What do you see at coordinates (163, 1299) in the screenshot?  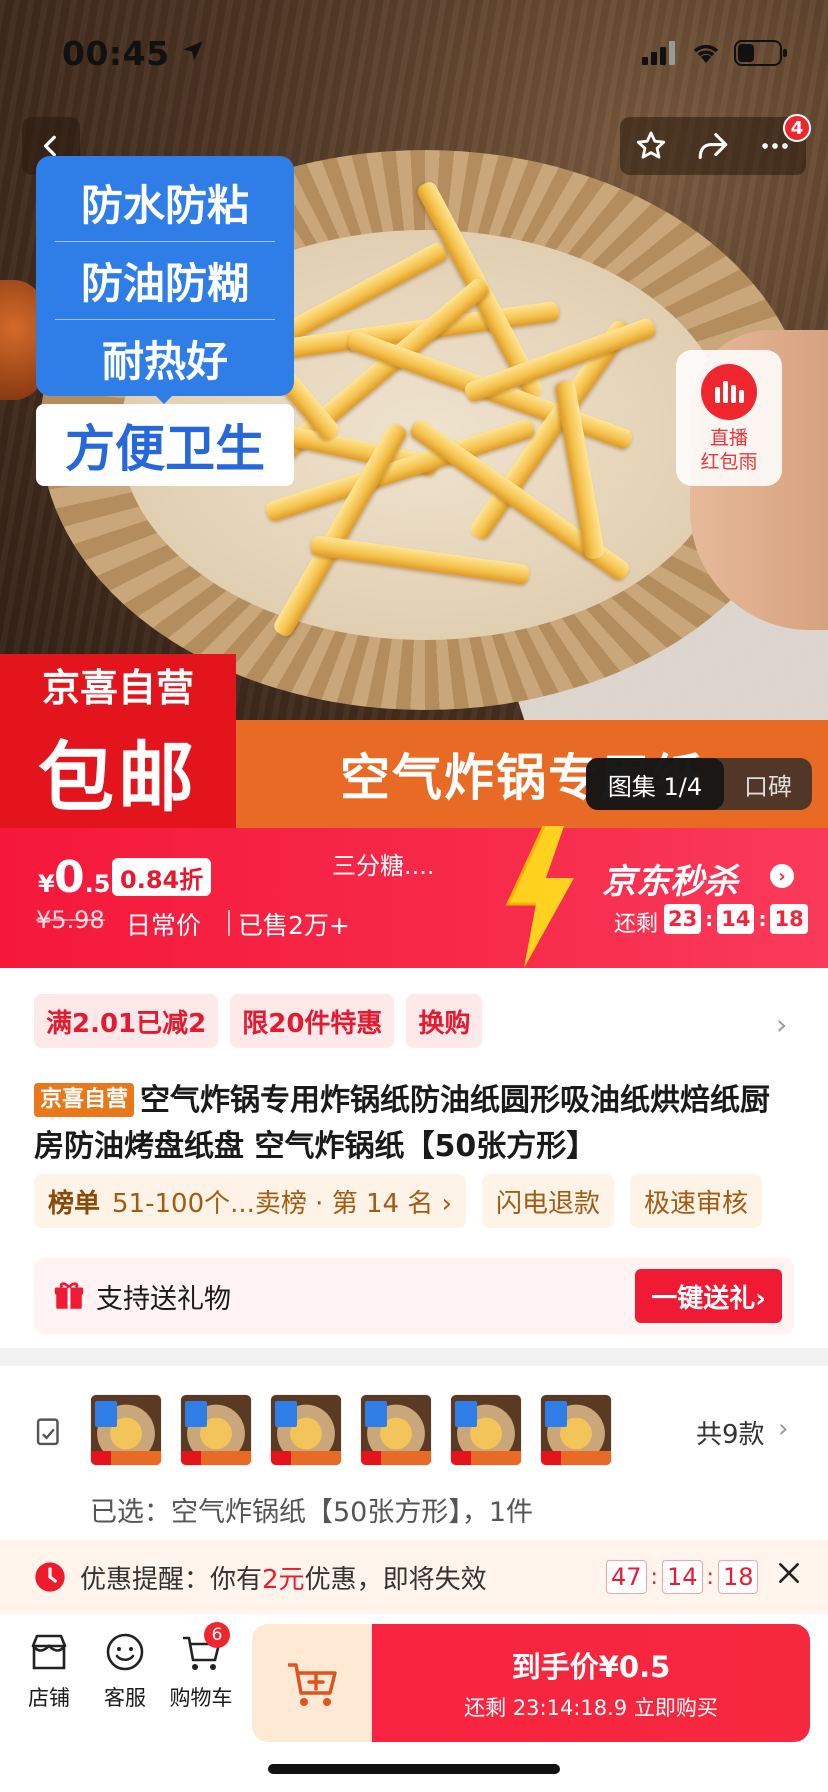 I see `gift-text: 支持送礼物` at bounding box center [163, 1299].